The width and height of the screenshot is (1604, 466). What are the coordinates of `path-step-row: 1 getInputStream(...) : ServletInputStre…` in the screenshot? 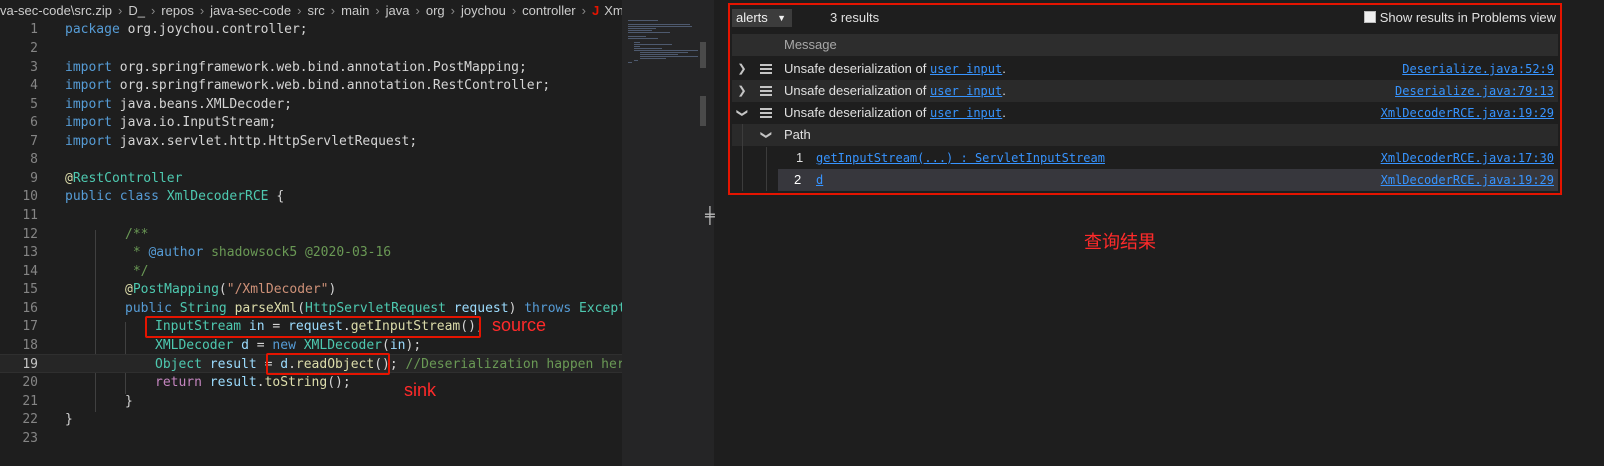 It's located at (1145, 158).